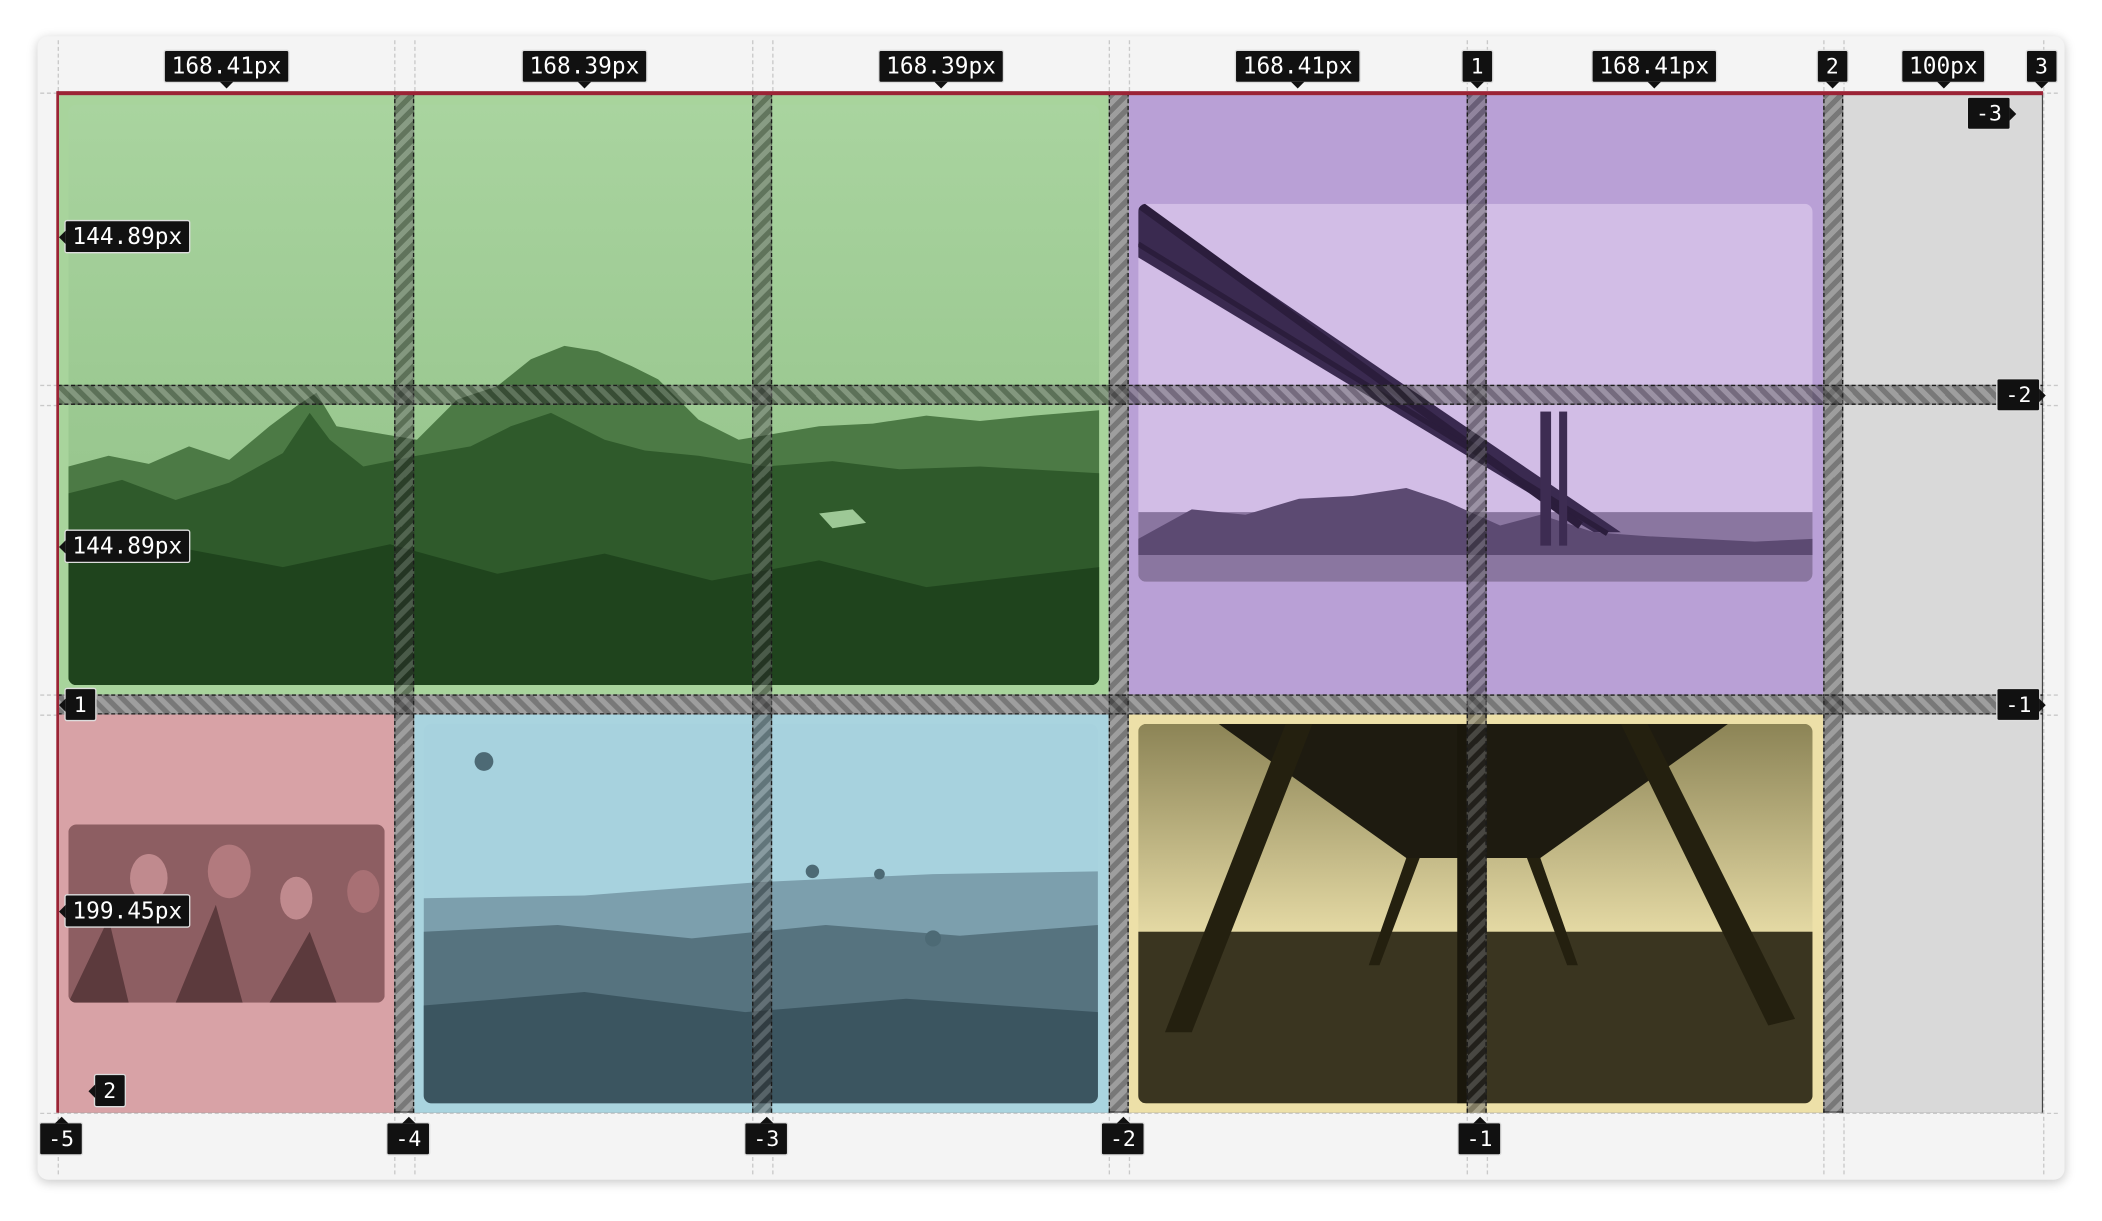 This screenshot has width=2102, height=1221. I want to click on column-line-number: -4, so click(408, 1136).